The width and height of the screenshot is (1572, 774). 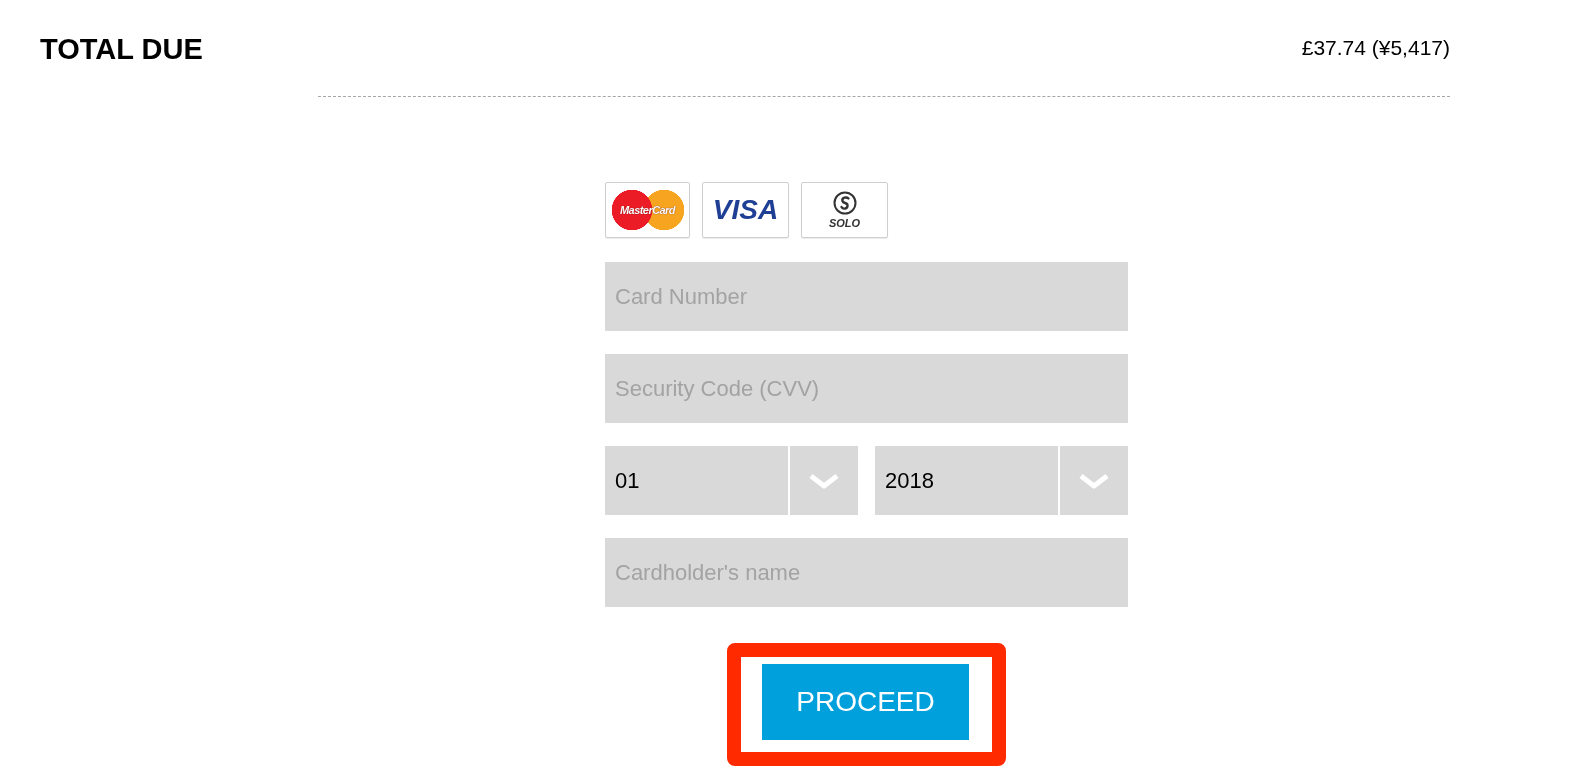 What do you see at coordinates (844, 203) in the screenshot?
I see `s-ring-icon` at bounding box center [844, 203].